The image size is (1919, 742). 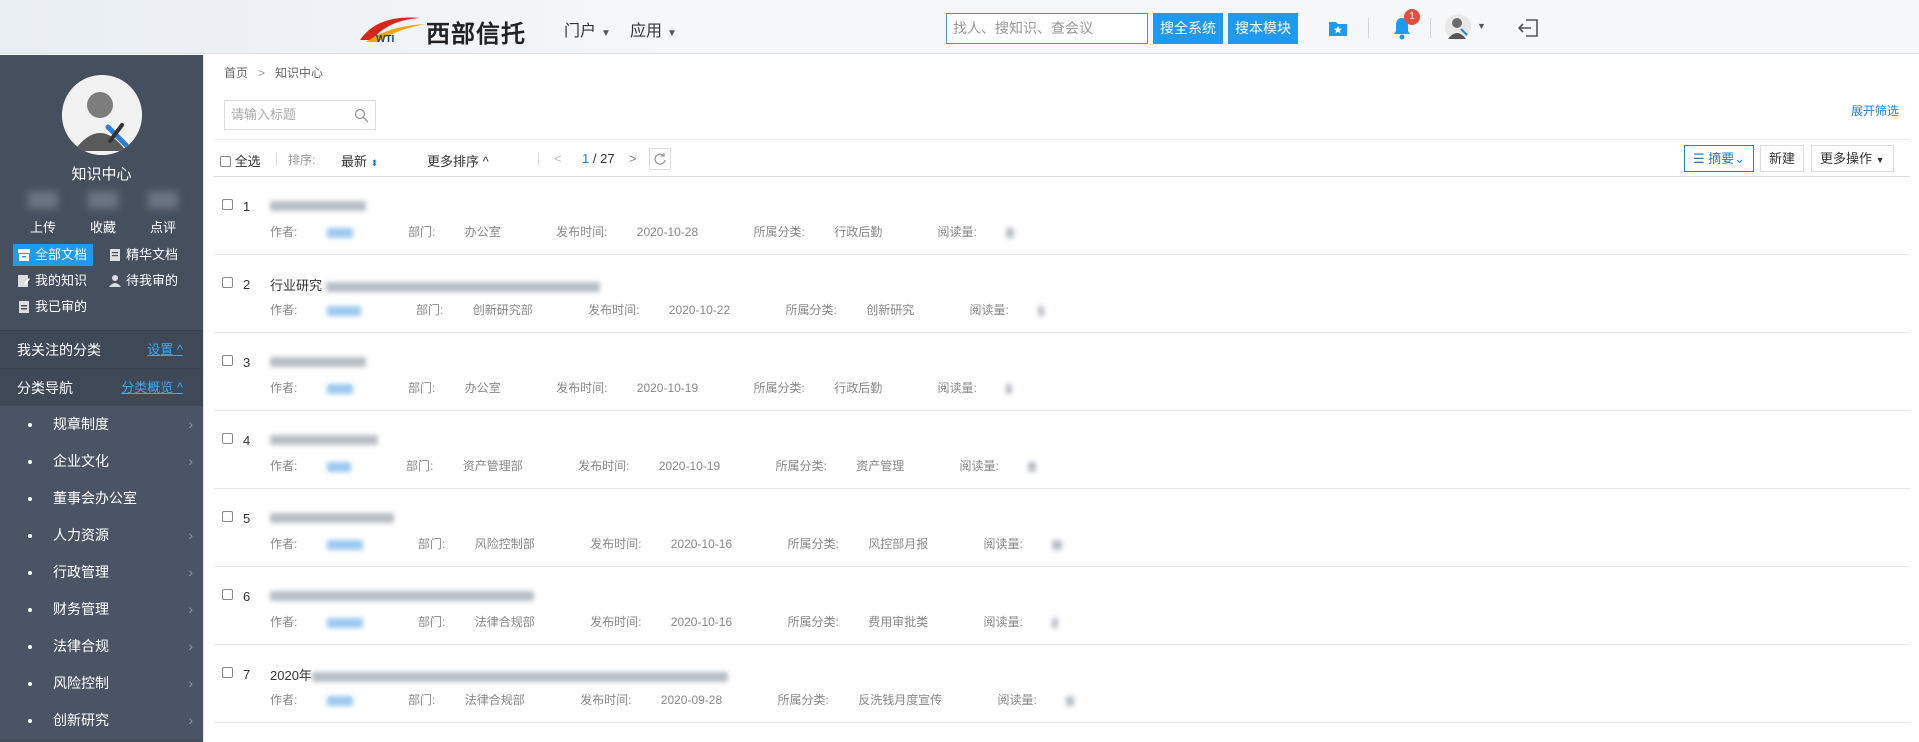 What do you see at coordinates (101, 535) in the screenshot?
I see `category-item: 人力资源 ›` at bounding box center [101, 535].